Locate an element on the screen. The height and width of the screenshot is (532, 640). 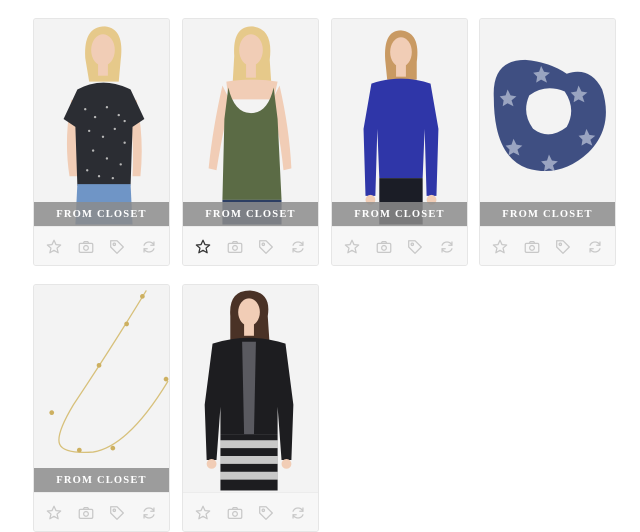
product-image-patterned-tee: FROM CLOSET is located at coordinates (101, 122).